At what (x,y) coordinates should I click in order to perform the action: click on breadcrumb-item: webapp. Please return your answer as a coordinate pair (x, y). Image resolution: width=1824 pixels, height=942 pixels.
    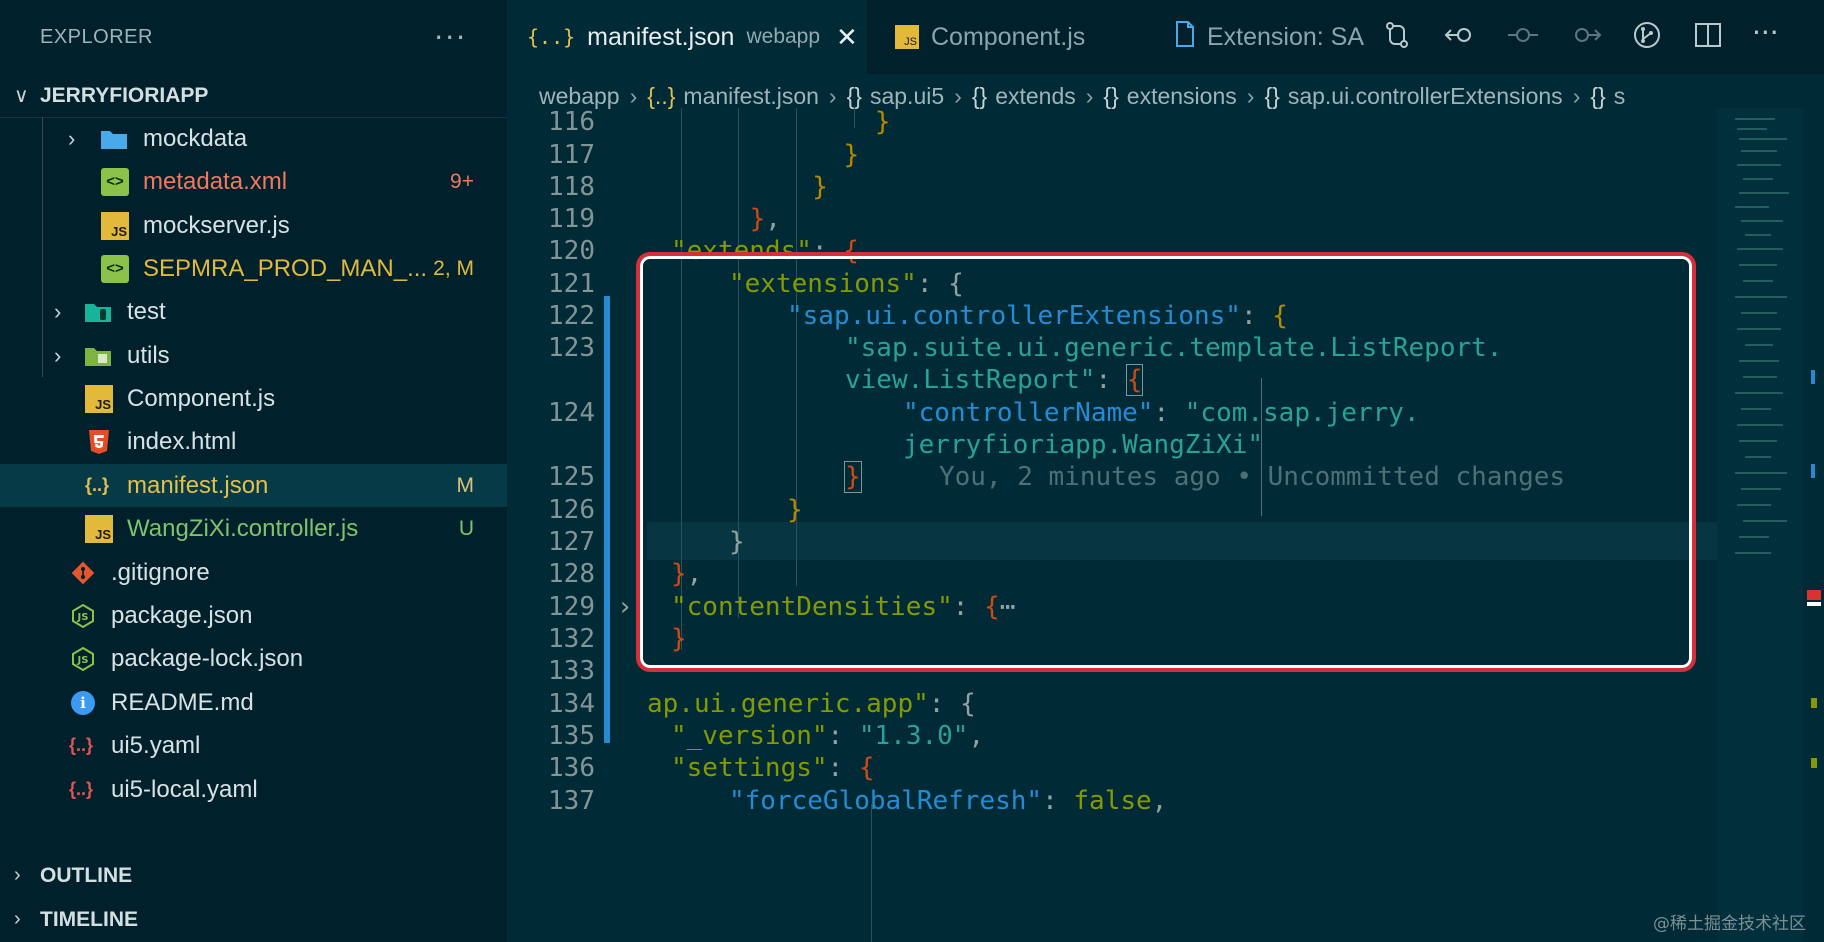
    Looking at the image, I should click on (579, 96).